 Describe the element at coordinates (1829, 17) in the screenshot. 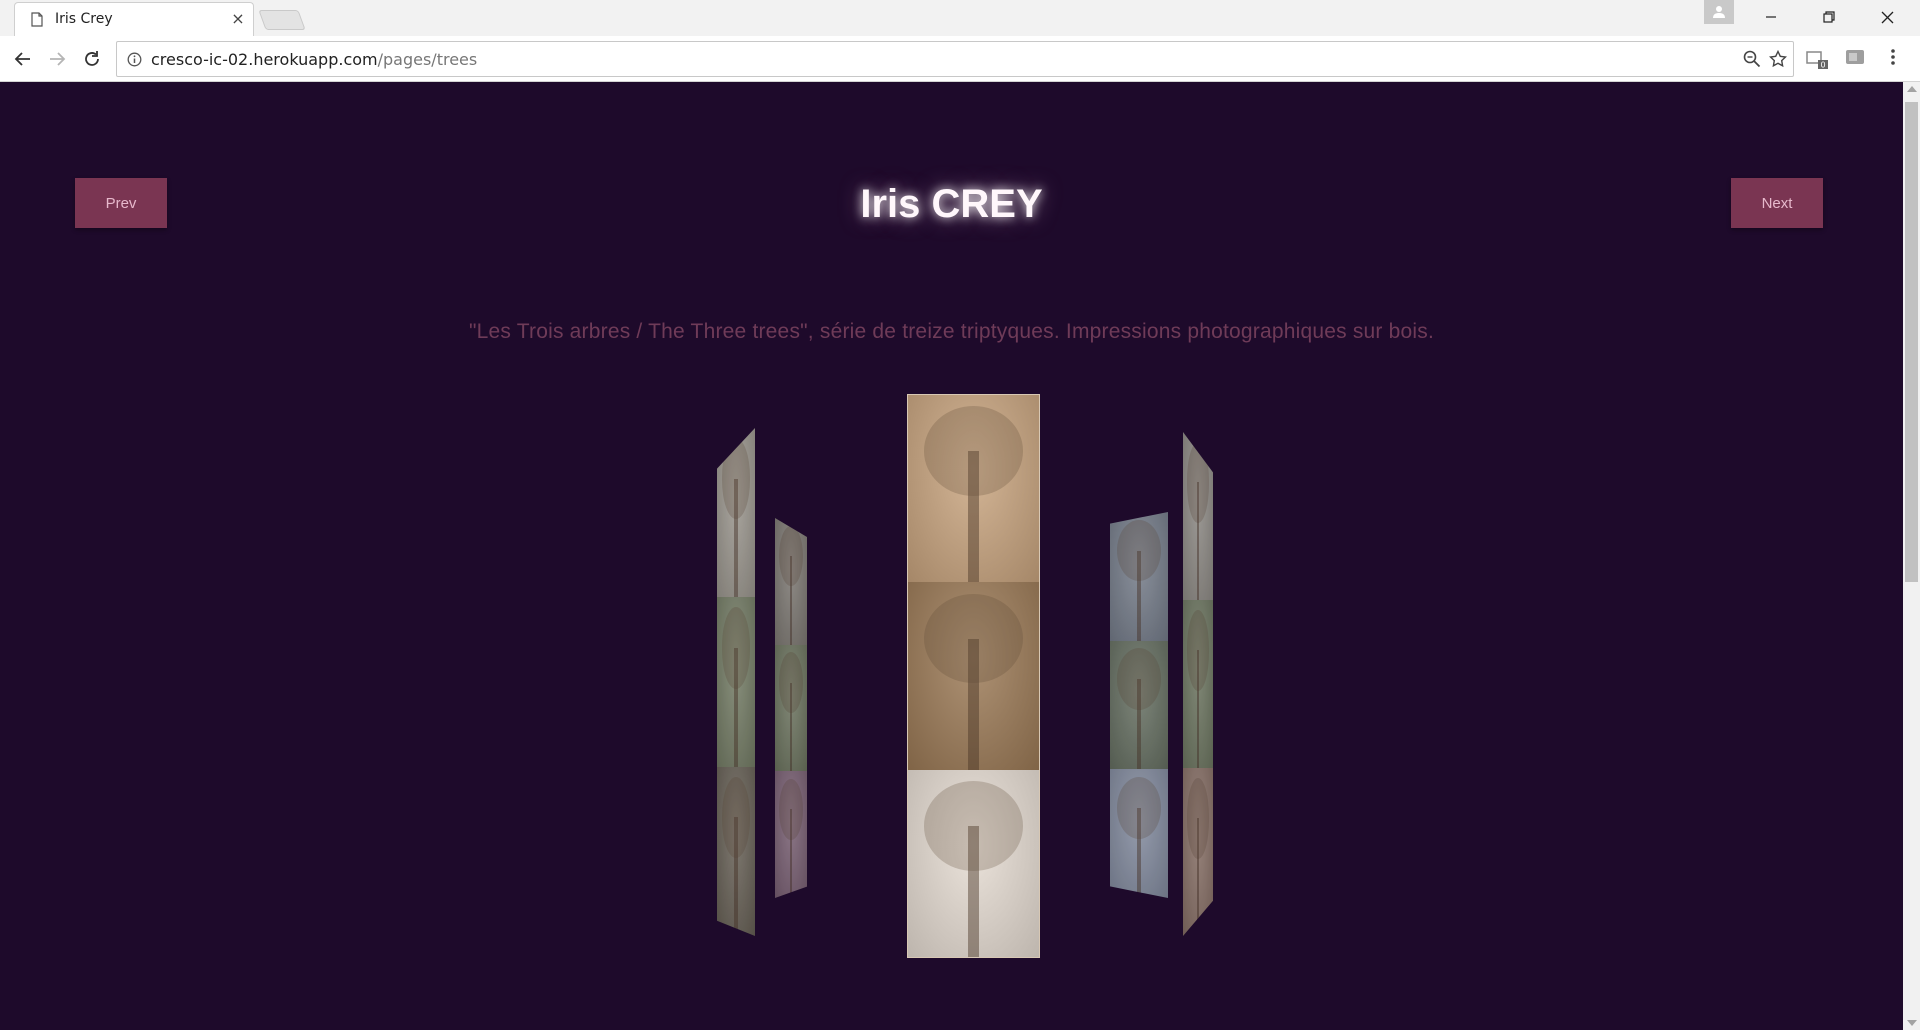

I see `restore-icon` at that location.